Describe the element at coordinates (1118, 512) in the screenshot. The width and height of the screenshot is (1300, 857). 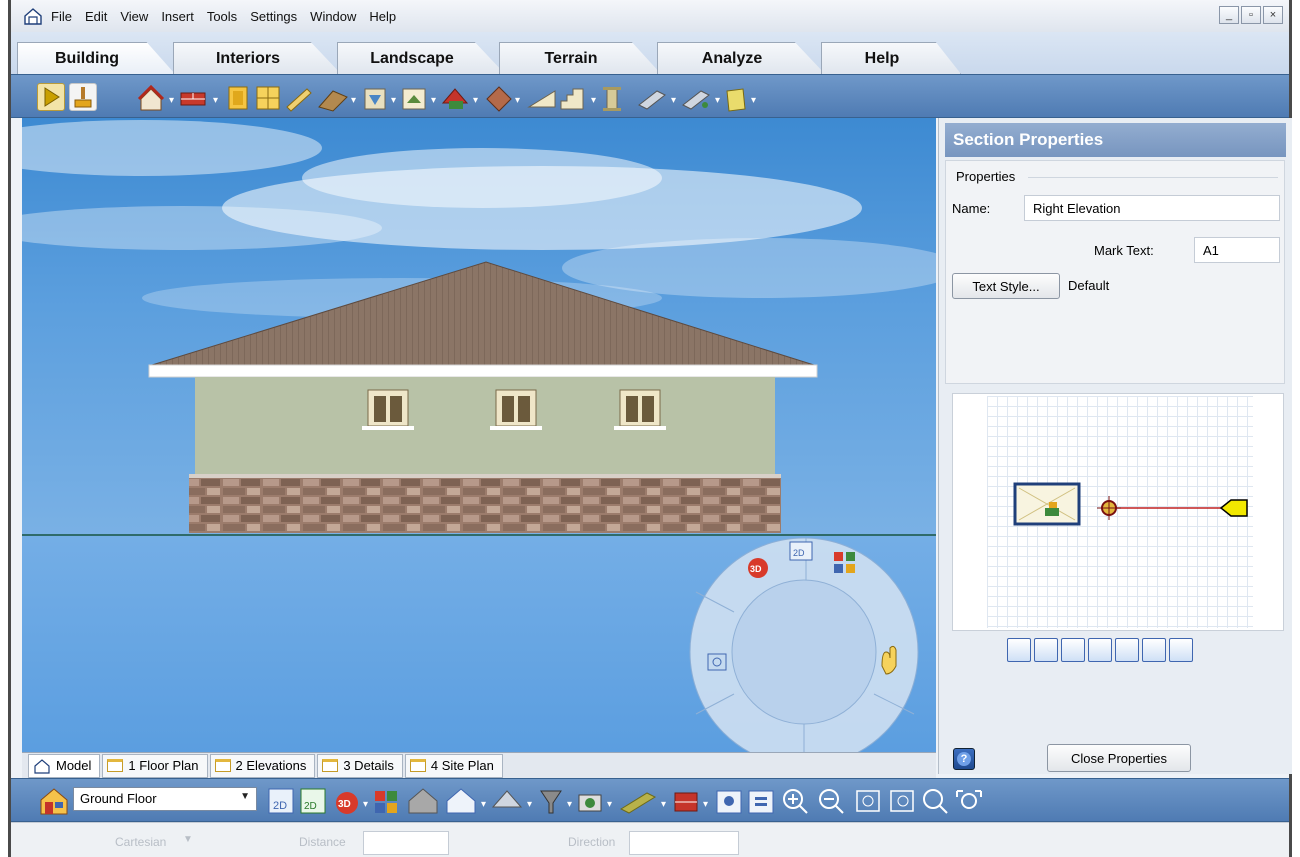
I see `section-preview` at that location.